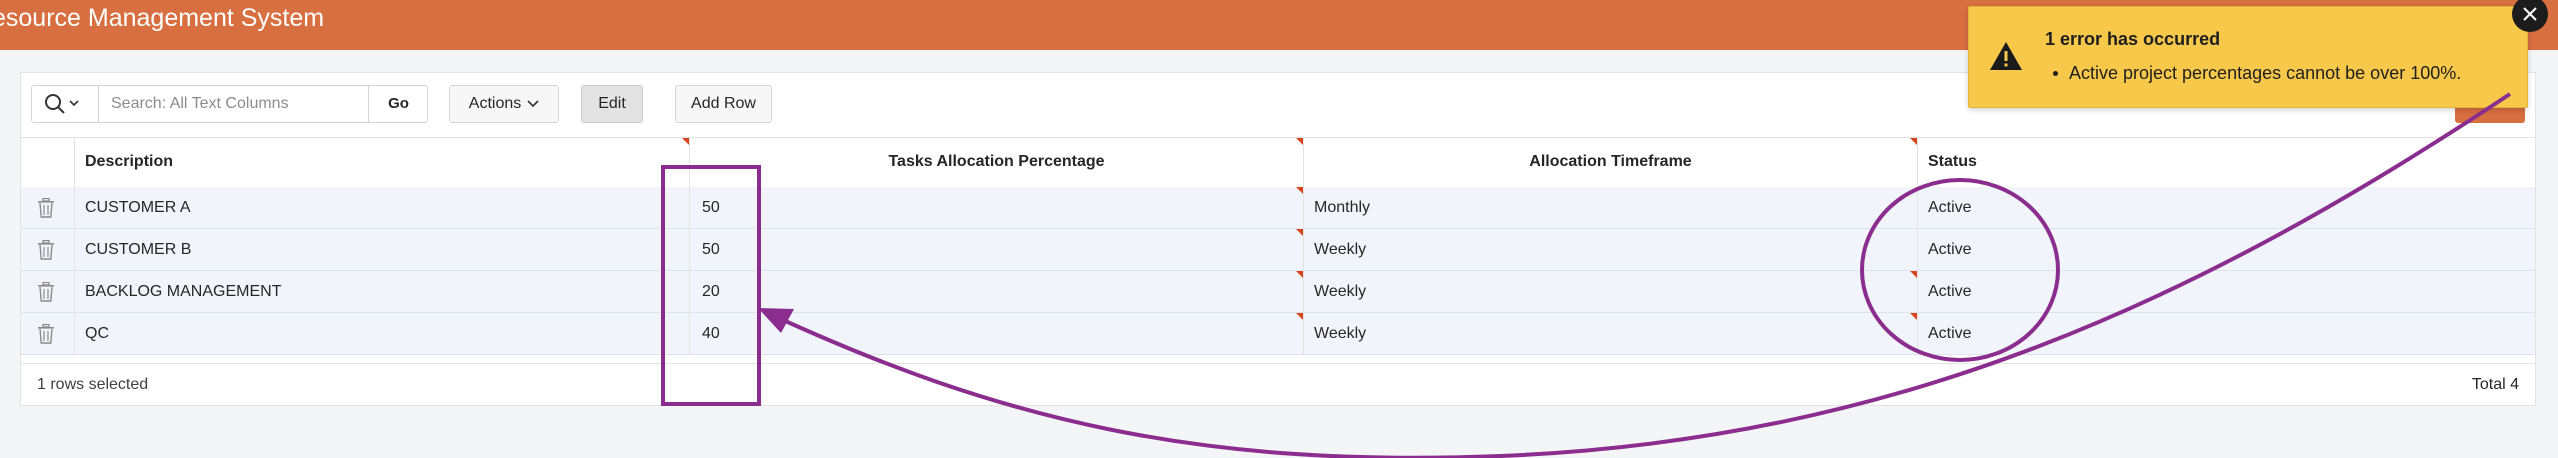  What do you see at coordinates (495, 103) in the screenshot?
I see `actions-label: Actions` at bounding box center [495, 103].